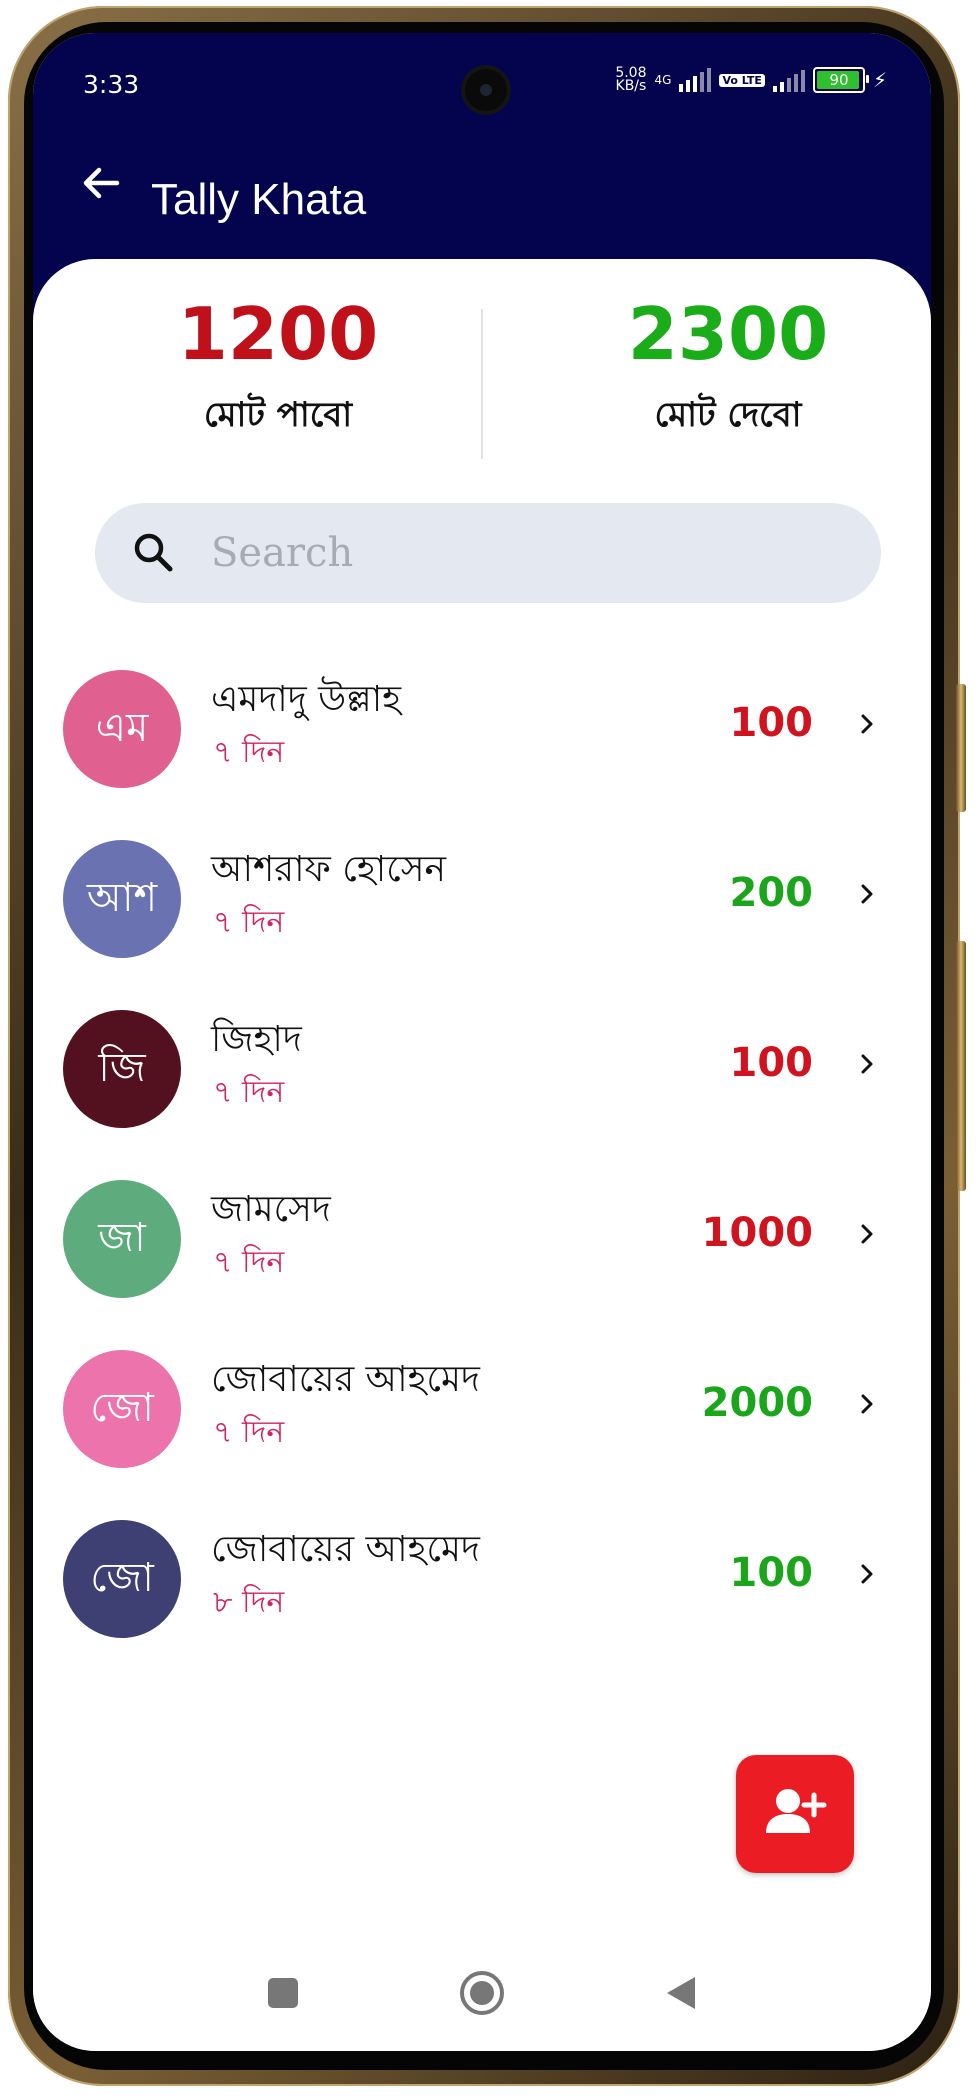  I want to click on network-type: 4G, so click(663, 79).